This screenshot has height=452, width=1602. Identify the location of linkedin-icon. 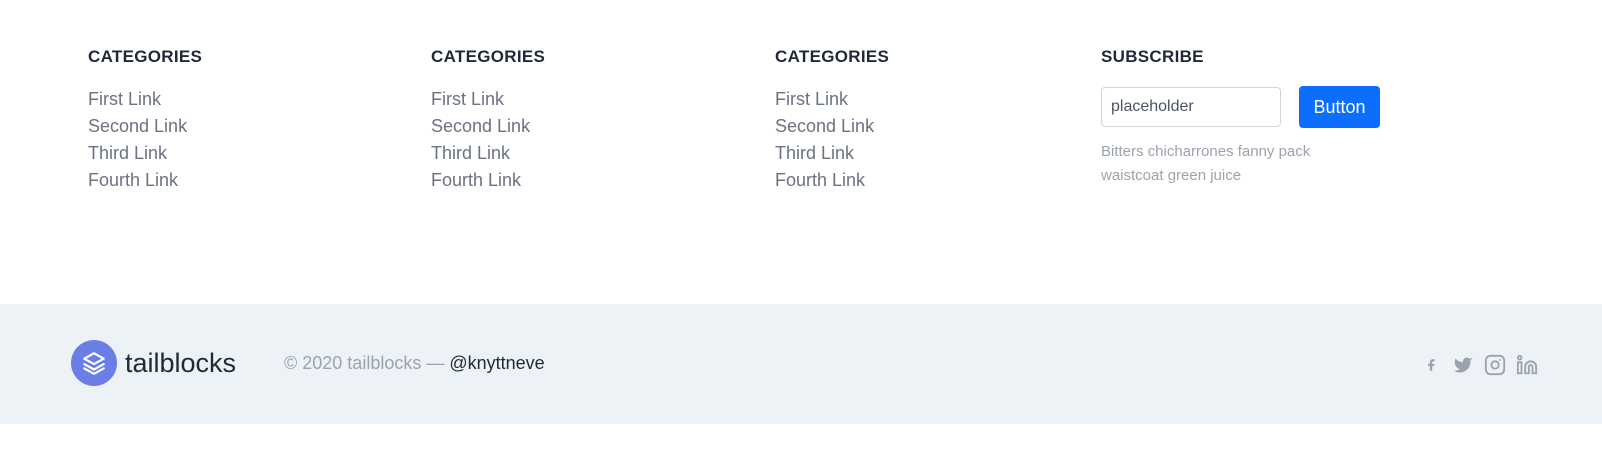
(1527, 365).